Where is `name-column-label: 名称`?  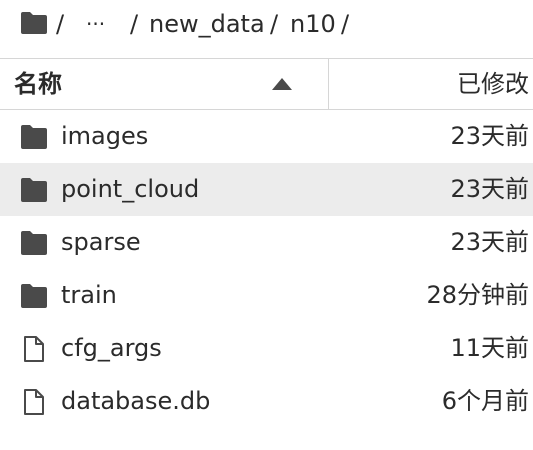
name-column-label: 名称 is located at coordinates (38, 84).